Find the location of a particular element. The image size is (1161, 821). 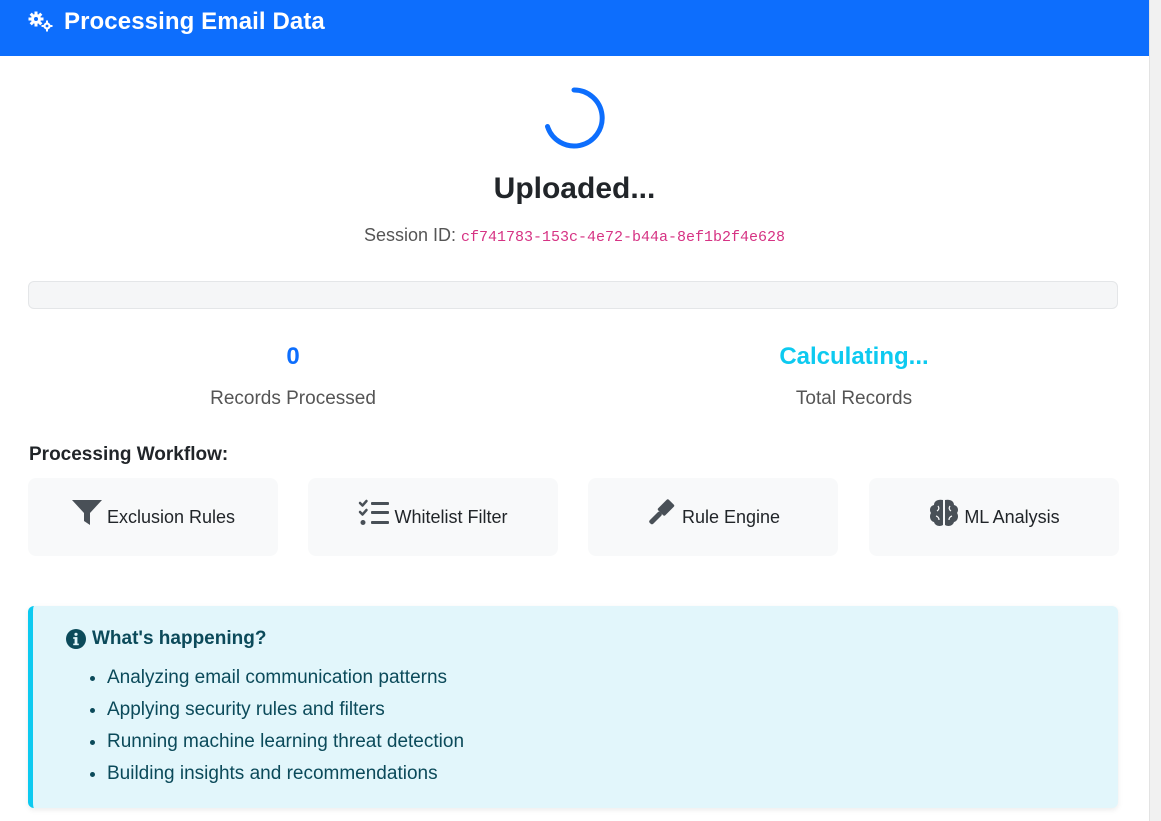

info-heading-text: What's happening? is located at coordinates (179, 638).